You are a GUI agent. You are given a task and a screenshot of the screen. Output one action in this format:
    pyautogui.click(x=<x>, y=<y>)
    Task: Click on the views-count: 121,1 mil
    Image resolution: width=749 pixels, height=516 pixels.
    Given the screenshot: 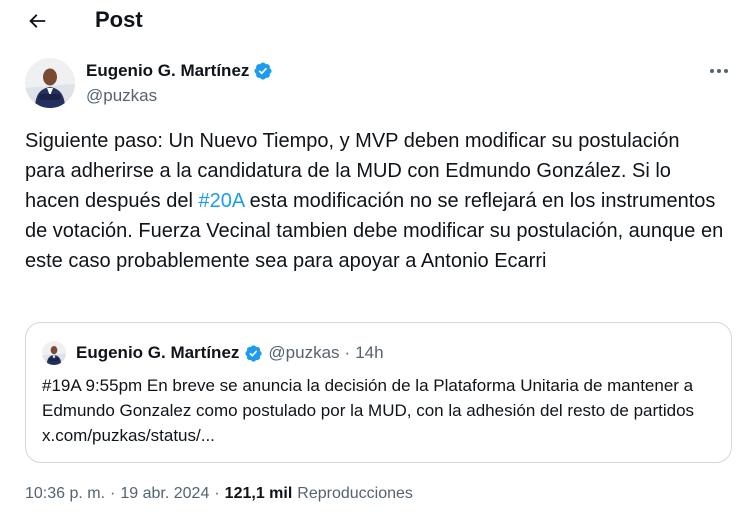 What is the action you would take?
    pyautogui.click(x=258, y=493)
    